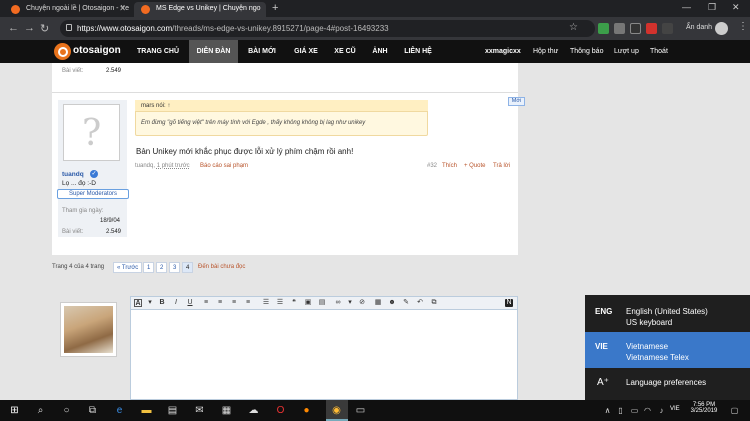 The height and width of the screenshot is (421, 750). What do you see at coordinates (392, 303) in the screenshot?
I see `emoji-icon: ☻` at bounding box center [392, 303].